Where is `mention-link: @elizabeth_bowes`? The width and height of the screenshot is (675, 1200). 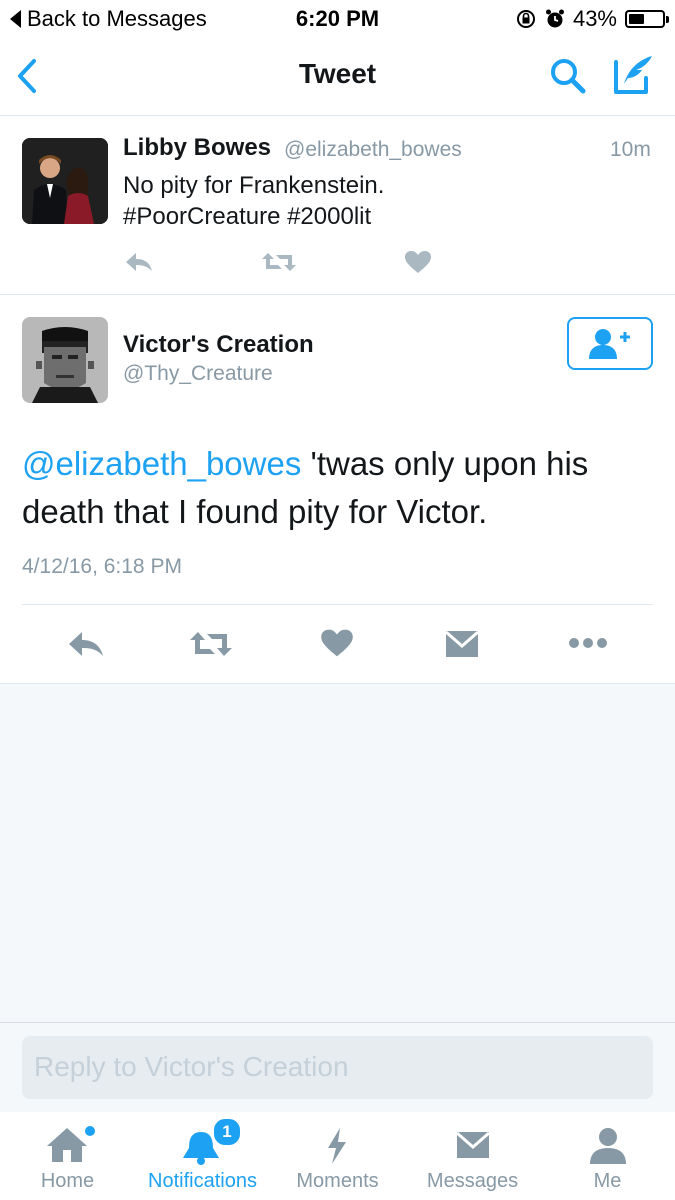 mention-link: @elizabeth_bowes is located at coordinates (161, 463).